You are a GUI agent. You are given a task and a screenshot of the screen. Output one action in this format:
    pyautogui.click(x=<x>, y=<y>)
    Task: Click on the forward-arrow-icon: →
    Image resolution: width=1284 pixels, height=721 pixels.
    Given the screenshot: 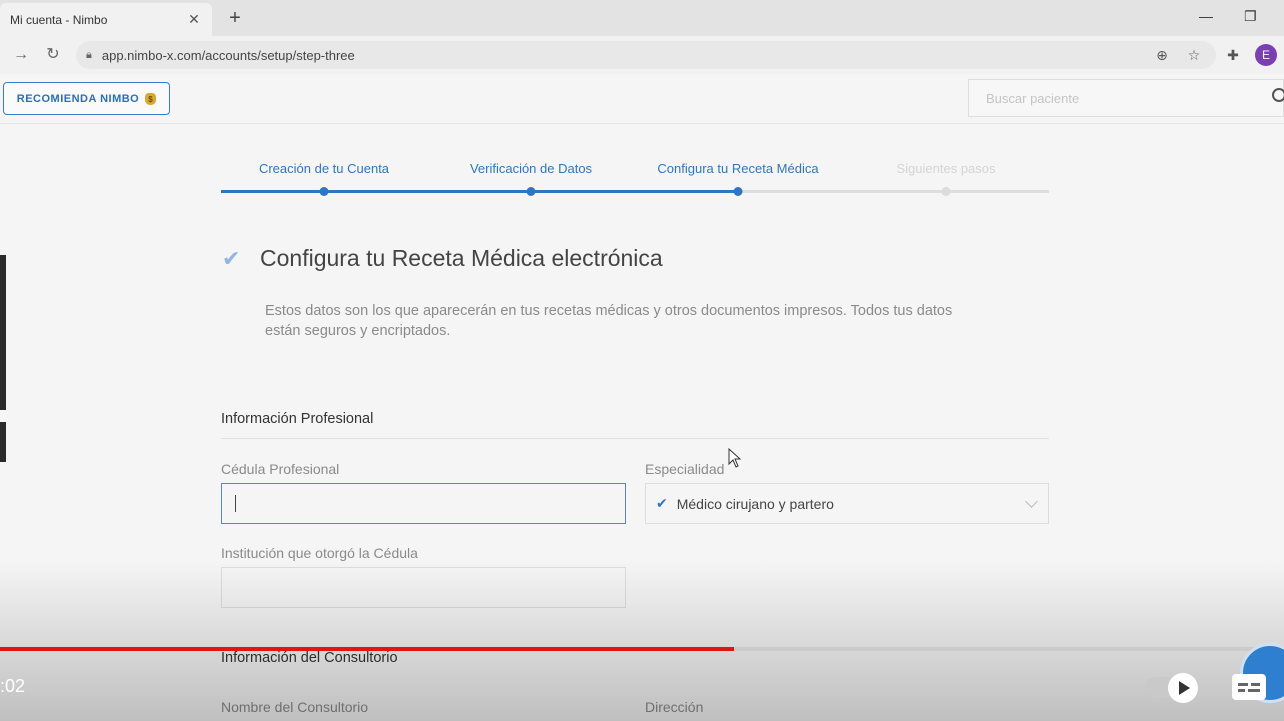 What is the action you would take?
    pyautogui.click(x=21, y=55)
    